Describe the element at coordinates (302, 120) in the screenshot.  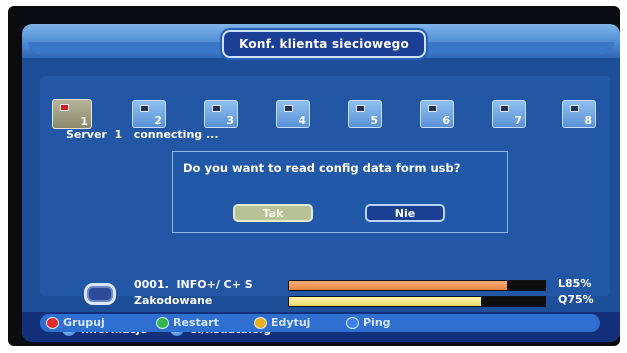
I see `server-tile-number: 4` at that location.